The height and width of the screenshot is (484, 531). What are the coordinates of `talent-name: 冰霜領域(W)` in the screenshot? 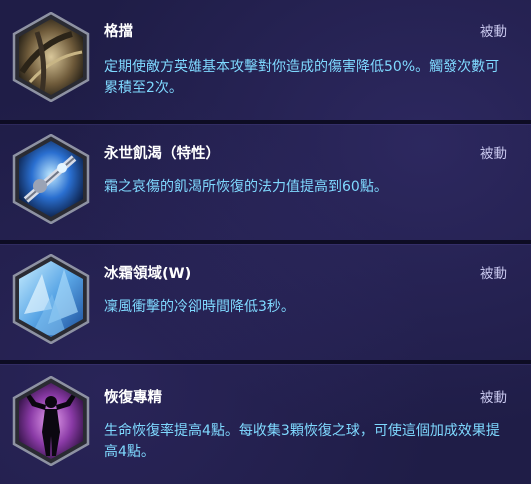 It's located at (148, 274).